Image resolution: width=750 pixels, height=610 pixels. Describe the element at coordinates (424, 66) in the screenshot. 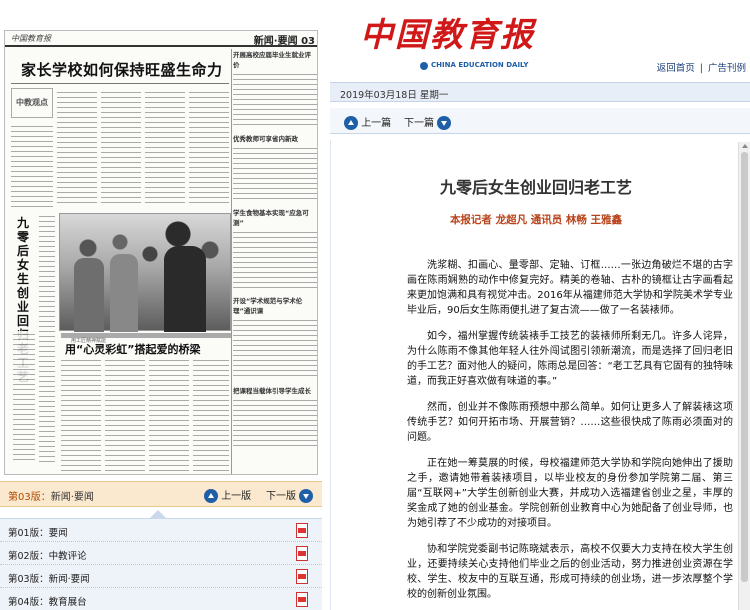

I see `globe-icon` at that location.